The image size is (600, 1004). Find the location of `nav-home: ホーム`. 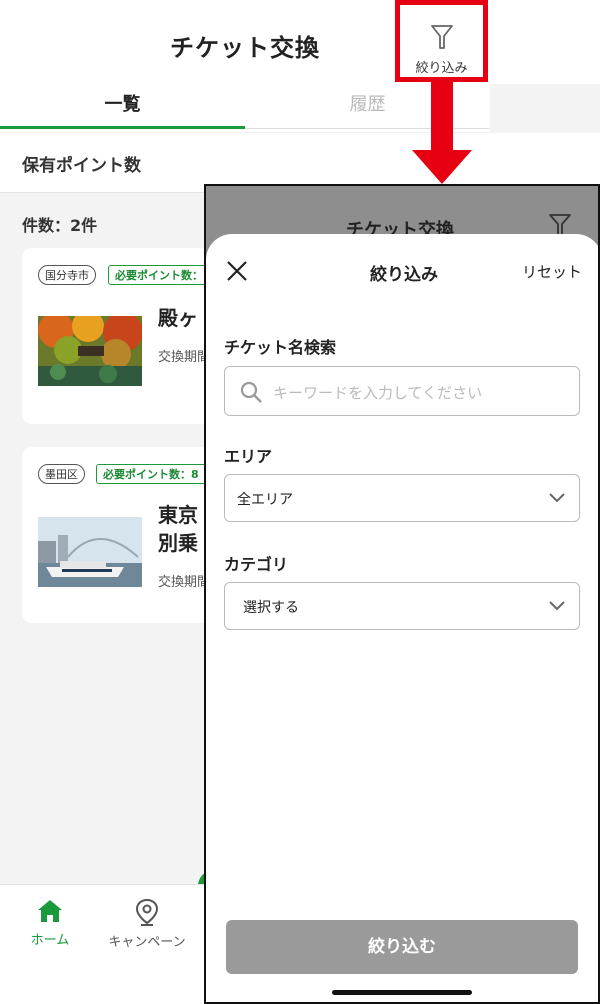

nav-home: ホーム is located at coordinates (50, 922).